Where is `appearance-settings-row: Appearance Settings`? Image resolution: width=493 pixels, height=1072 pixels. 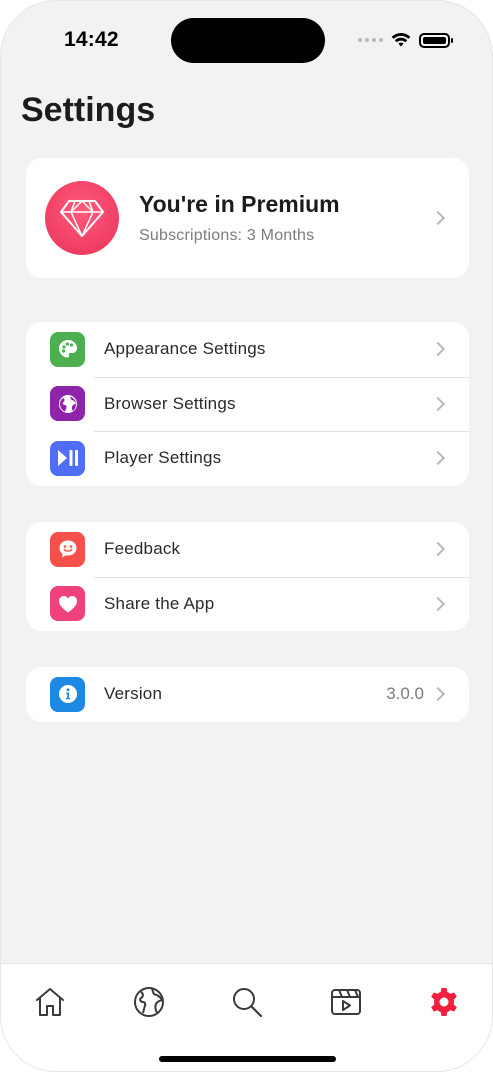
appearance-settings-row: Appearance Settings is located at coordinates (247, 349).